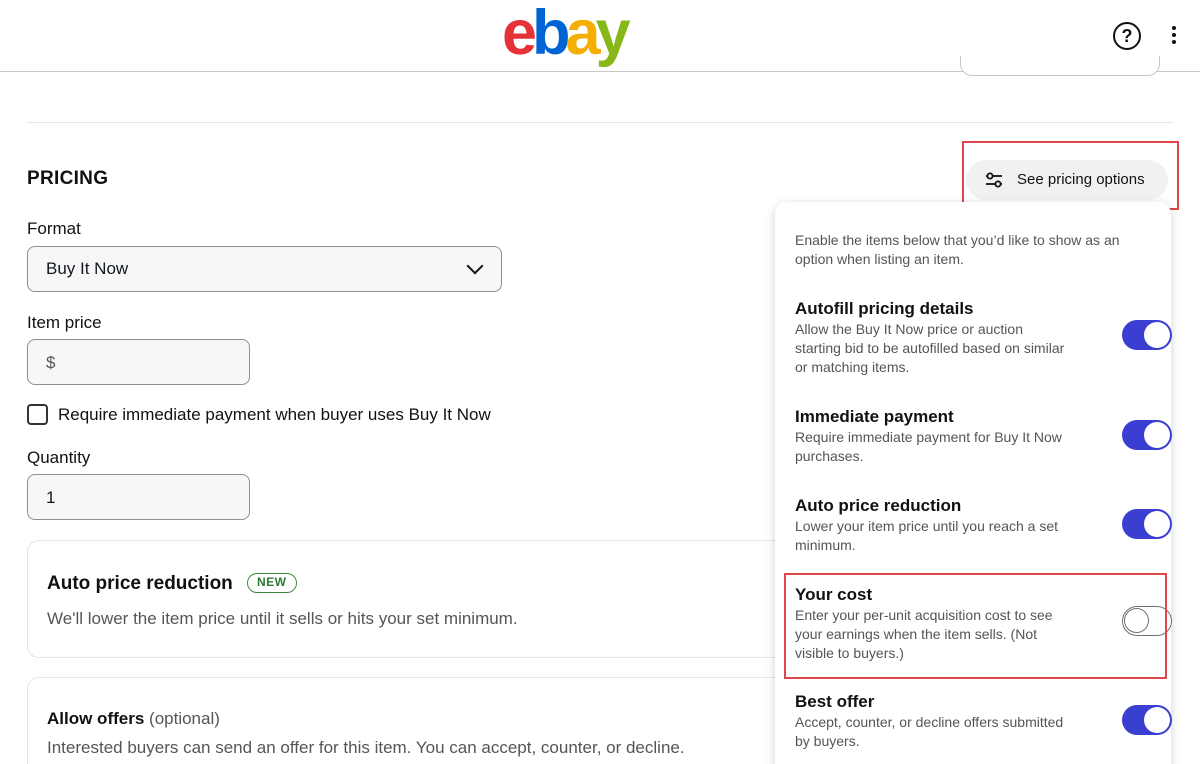  What do you see at coordinates (264, 269) in the screenshot?
I see `format-select: Buy It Now` at bounding box center [264, 269].